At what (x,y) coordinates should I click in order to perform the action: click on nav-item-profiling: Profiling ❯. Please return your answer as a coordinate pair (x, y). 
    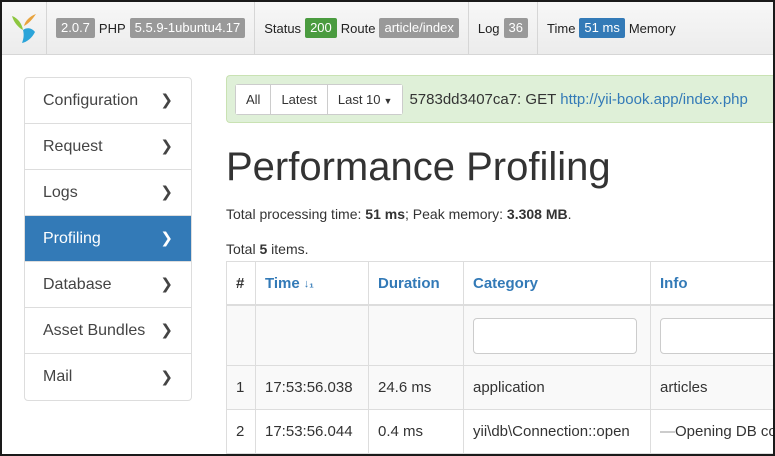
    Looking at the image, I should click on (108, 239).